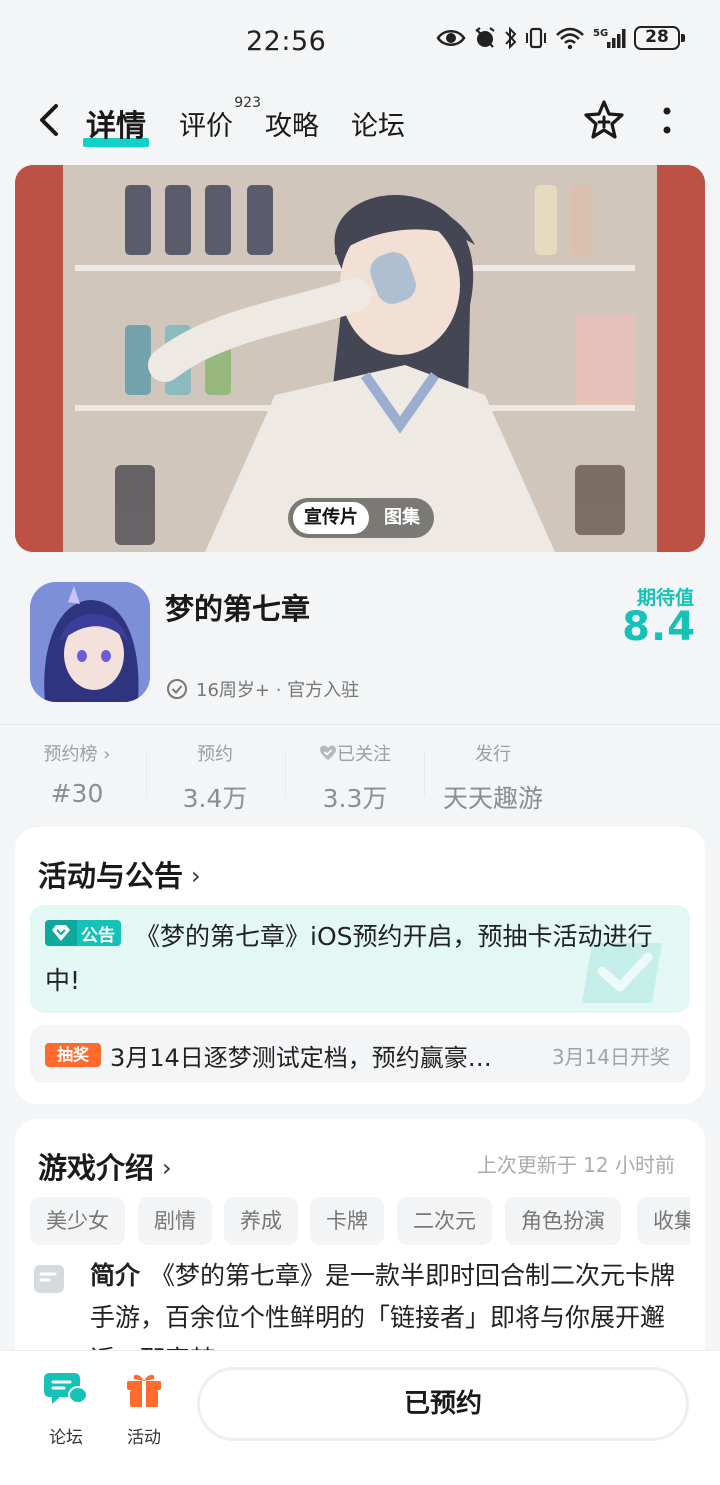  Describe the element at coordinates (50, 120) in the screenshot. I see `back-arrow-icon` at that location.